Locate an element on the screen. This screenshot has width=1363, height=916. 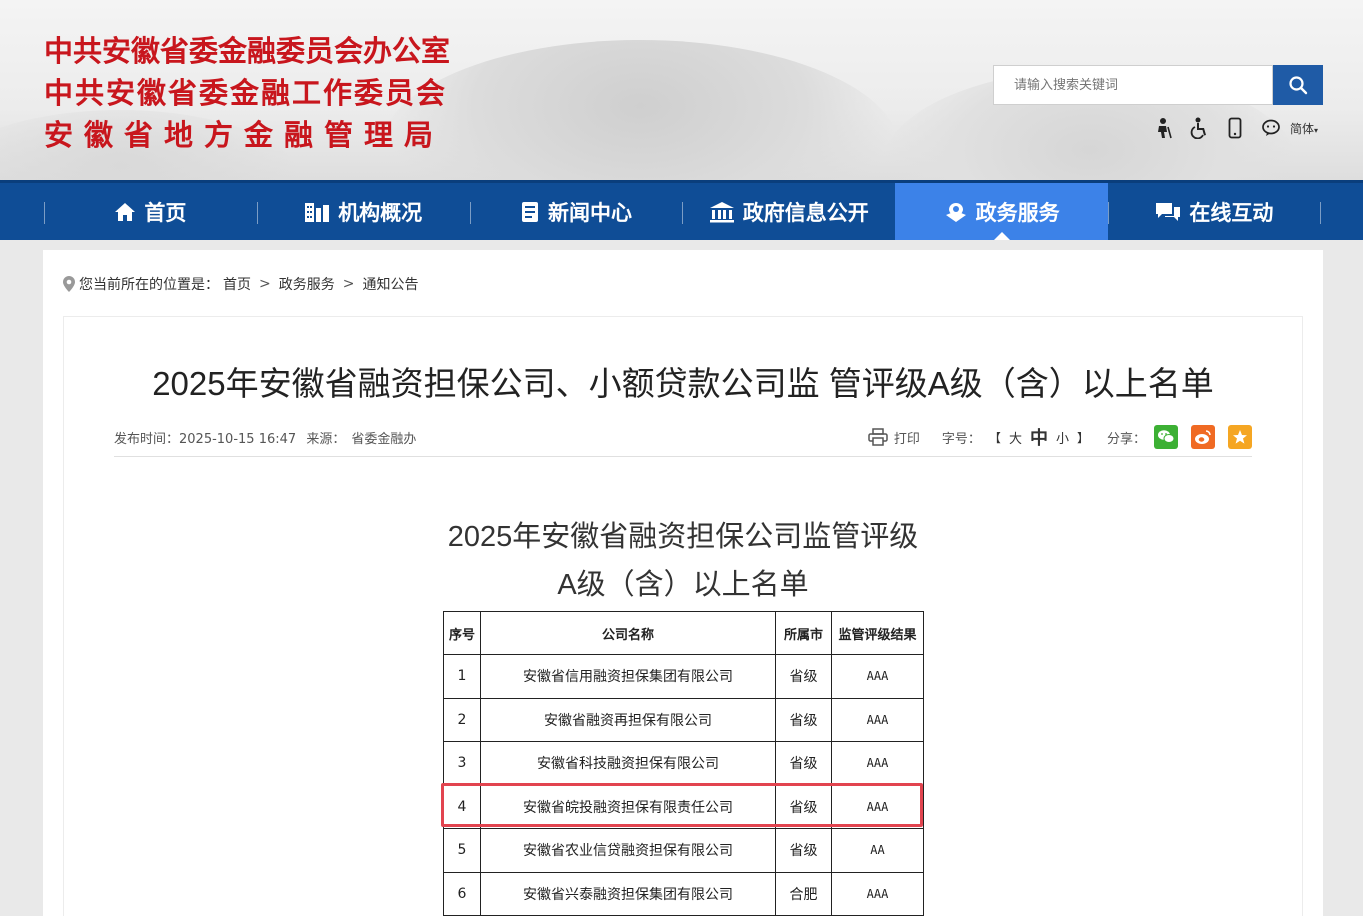
row-index: 4 is located at coordinates (462, 806).